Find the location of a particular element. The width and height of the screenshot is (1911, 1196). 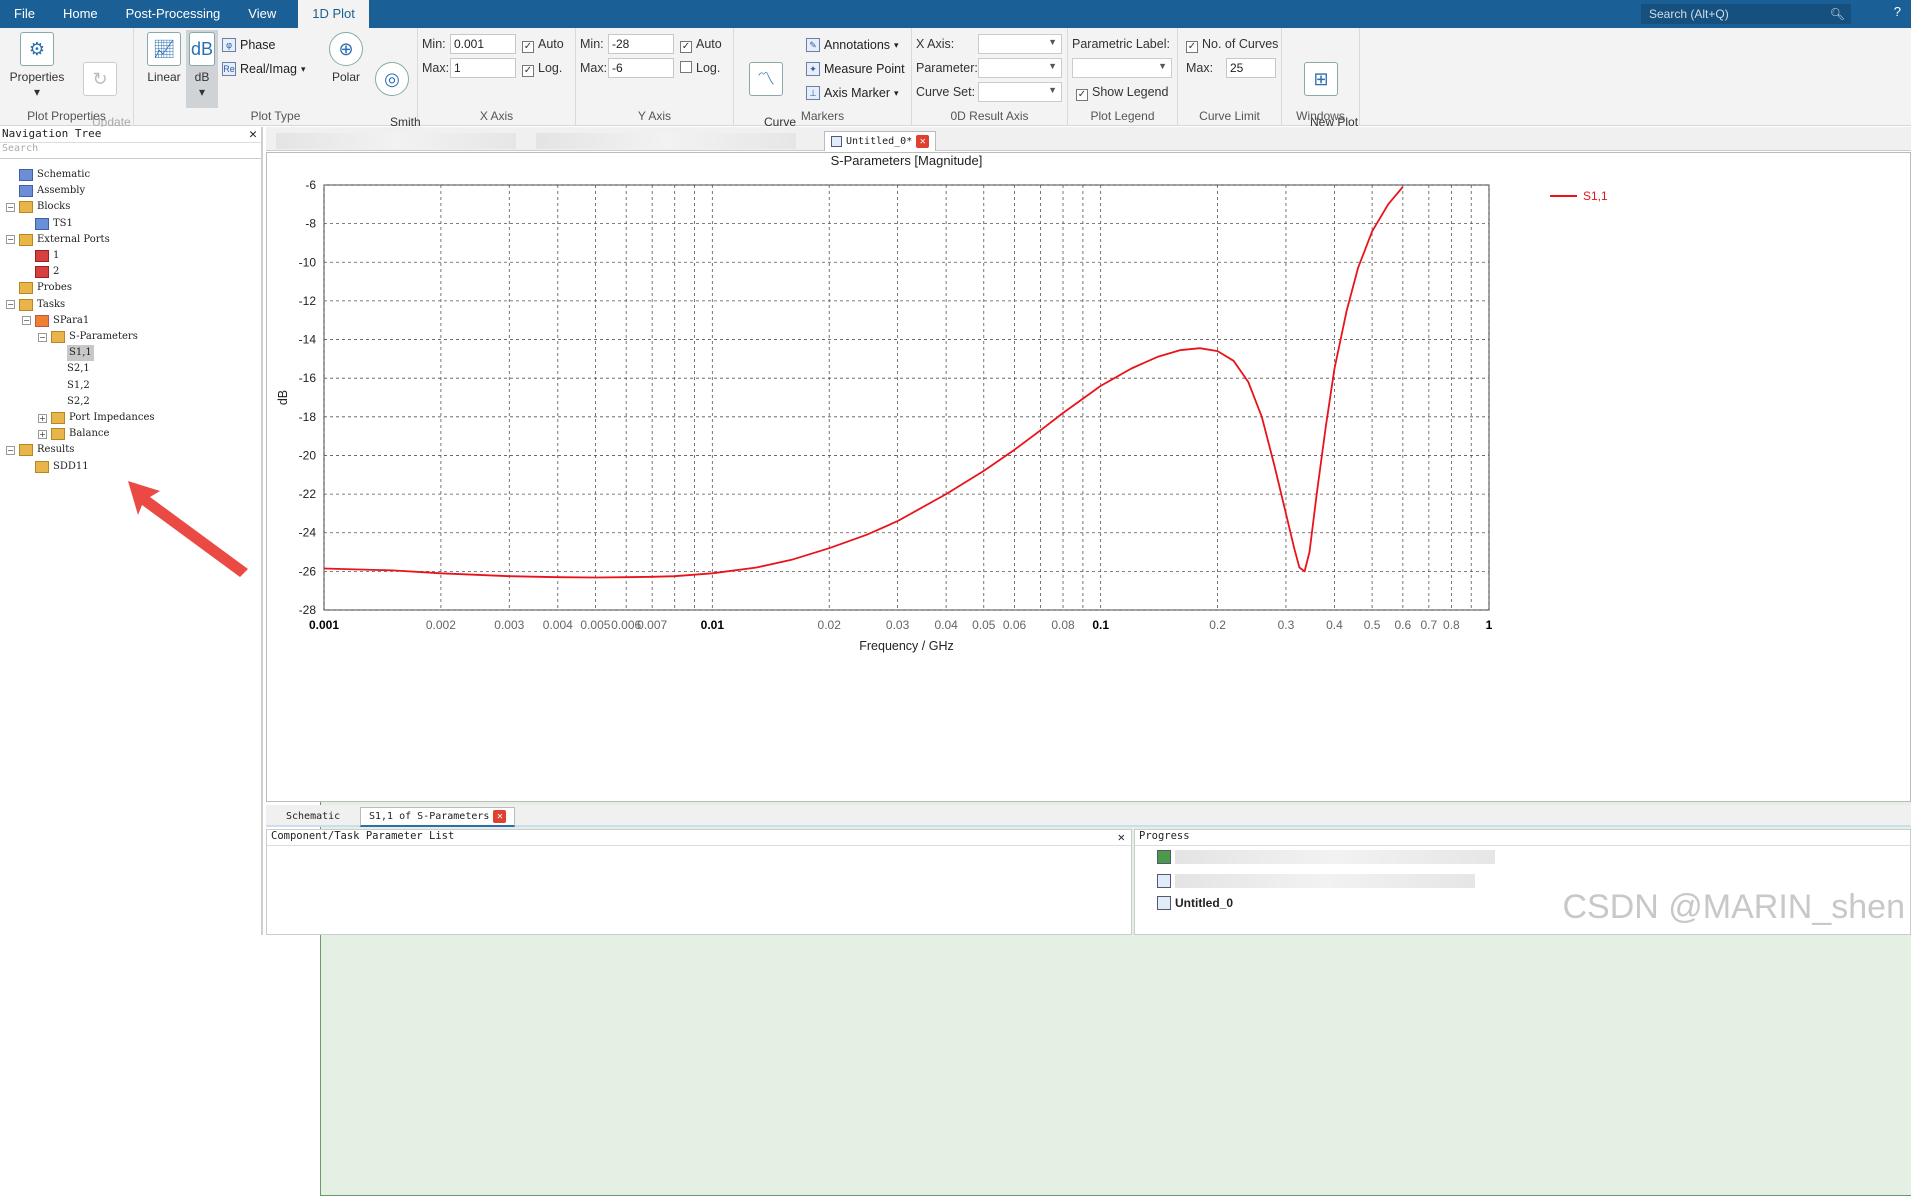

curve-max-label: Max: is located at coordinates (1199, 68).